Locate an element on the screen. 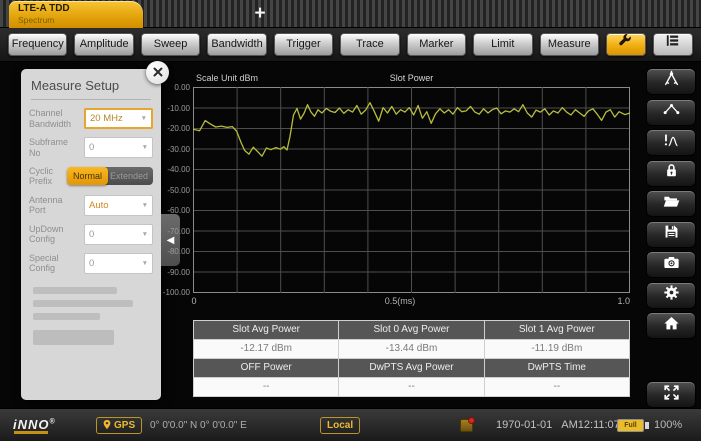 This screenshot has width=701, height=441. datetime: 1970-01-01 AM12:11:07 is located at coordinates (558, 425).